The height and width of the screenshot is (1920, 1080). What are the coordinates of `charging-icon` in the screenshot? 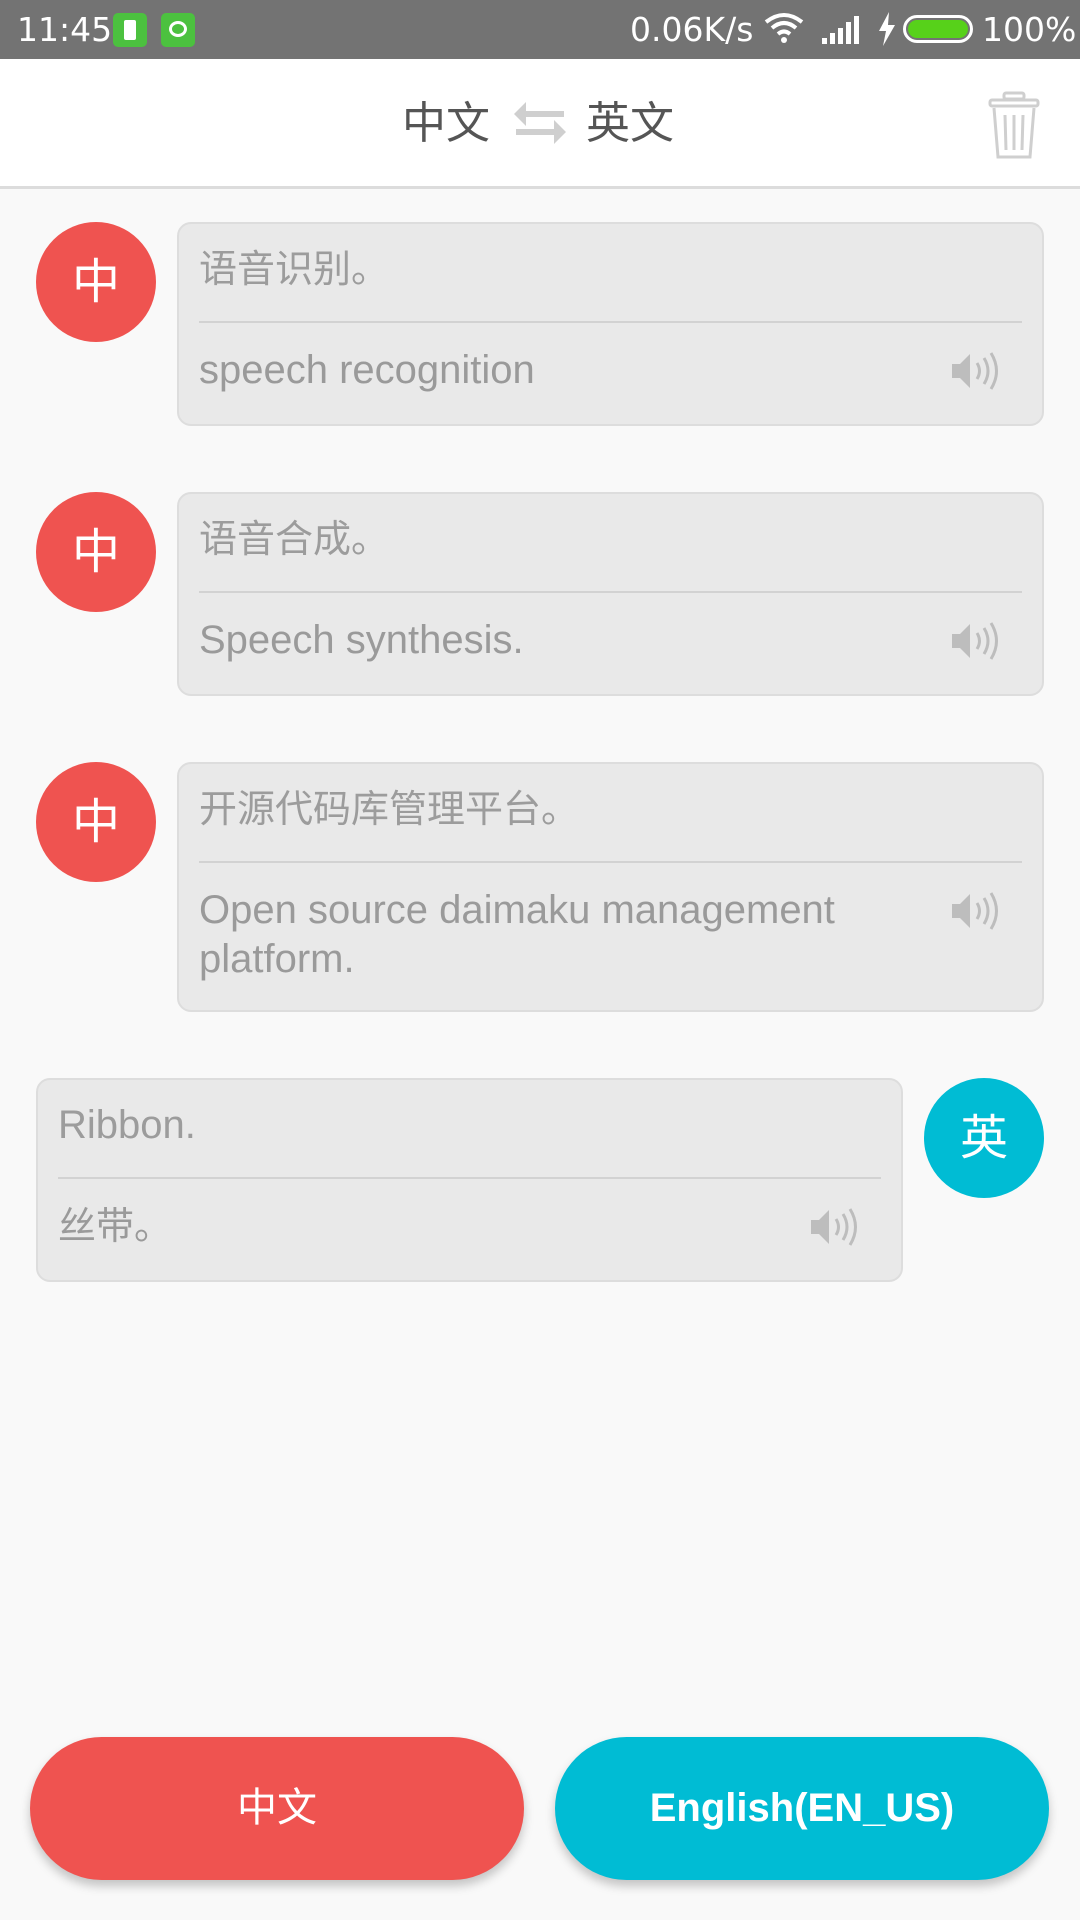 It's located at (887, 31).